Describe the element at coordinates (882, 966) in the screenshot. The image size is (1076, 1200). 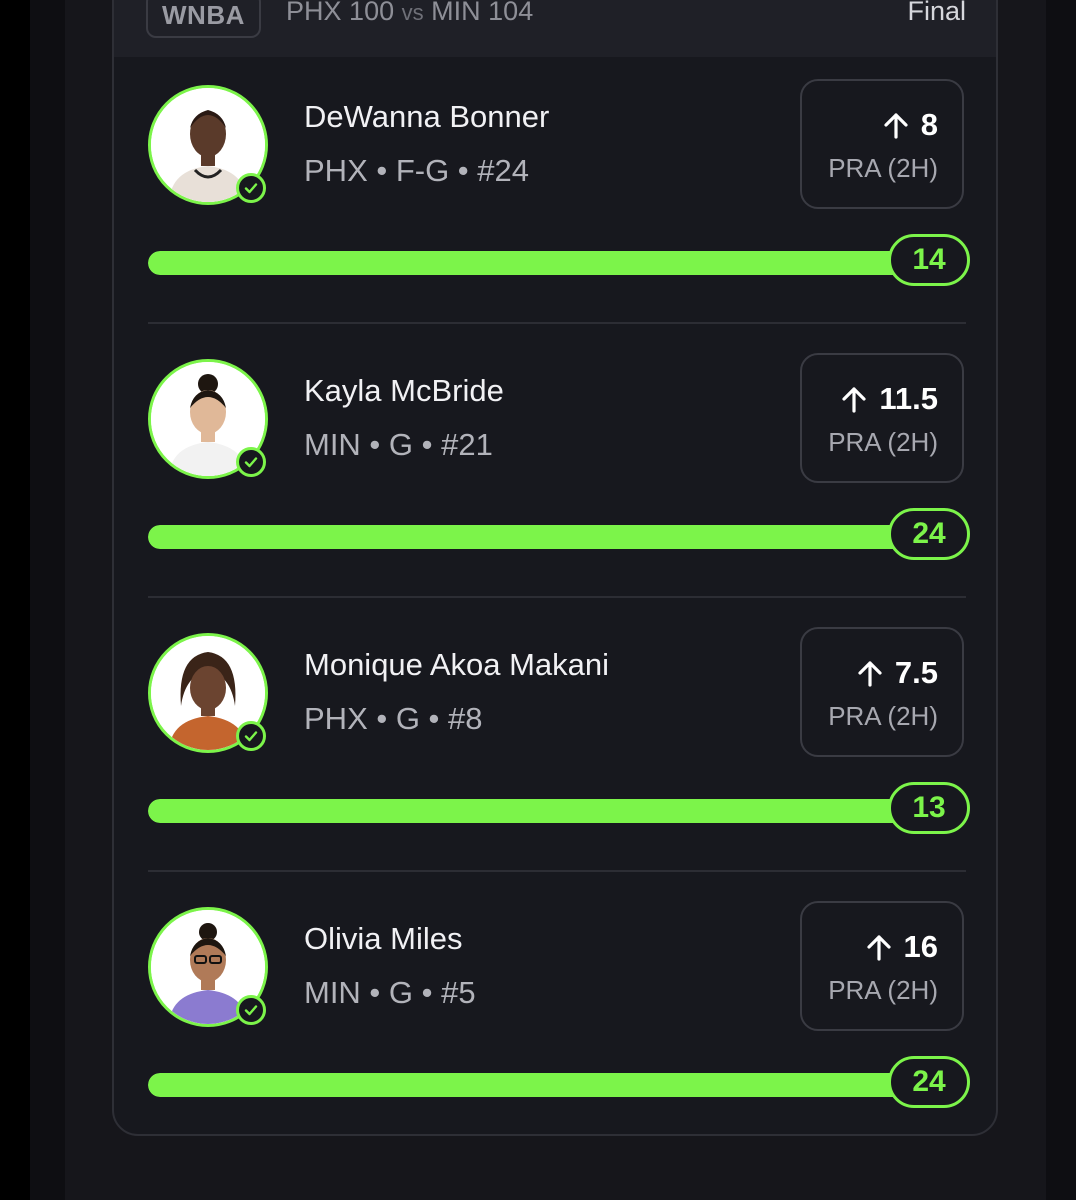
I see `line-box: 16 PRA (2H)` at that location.